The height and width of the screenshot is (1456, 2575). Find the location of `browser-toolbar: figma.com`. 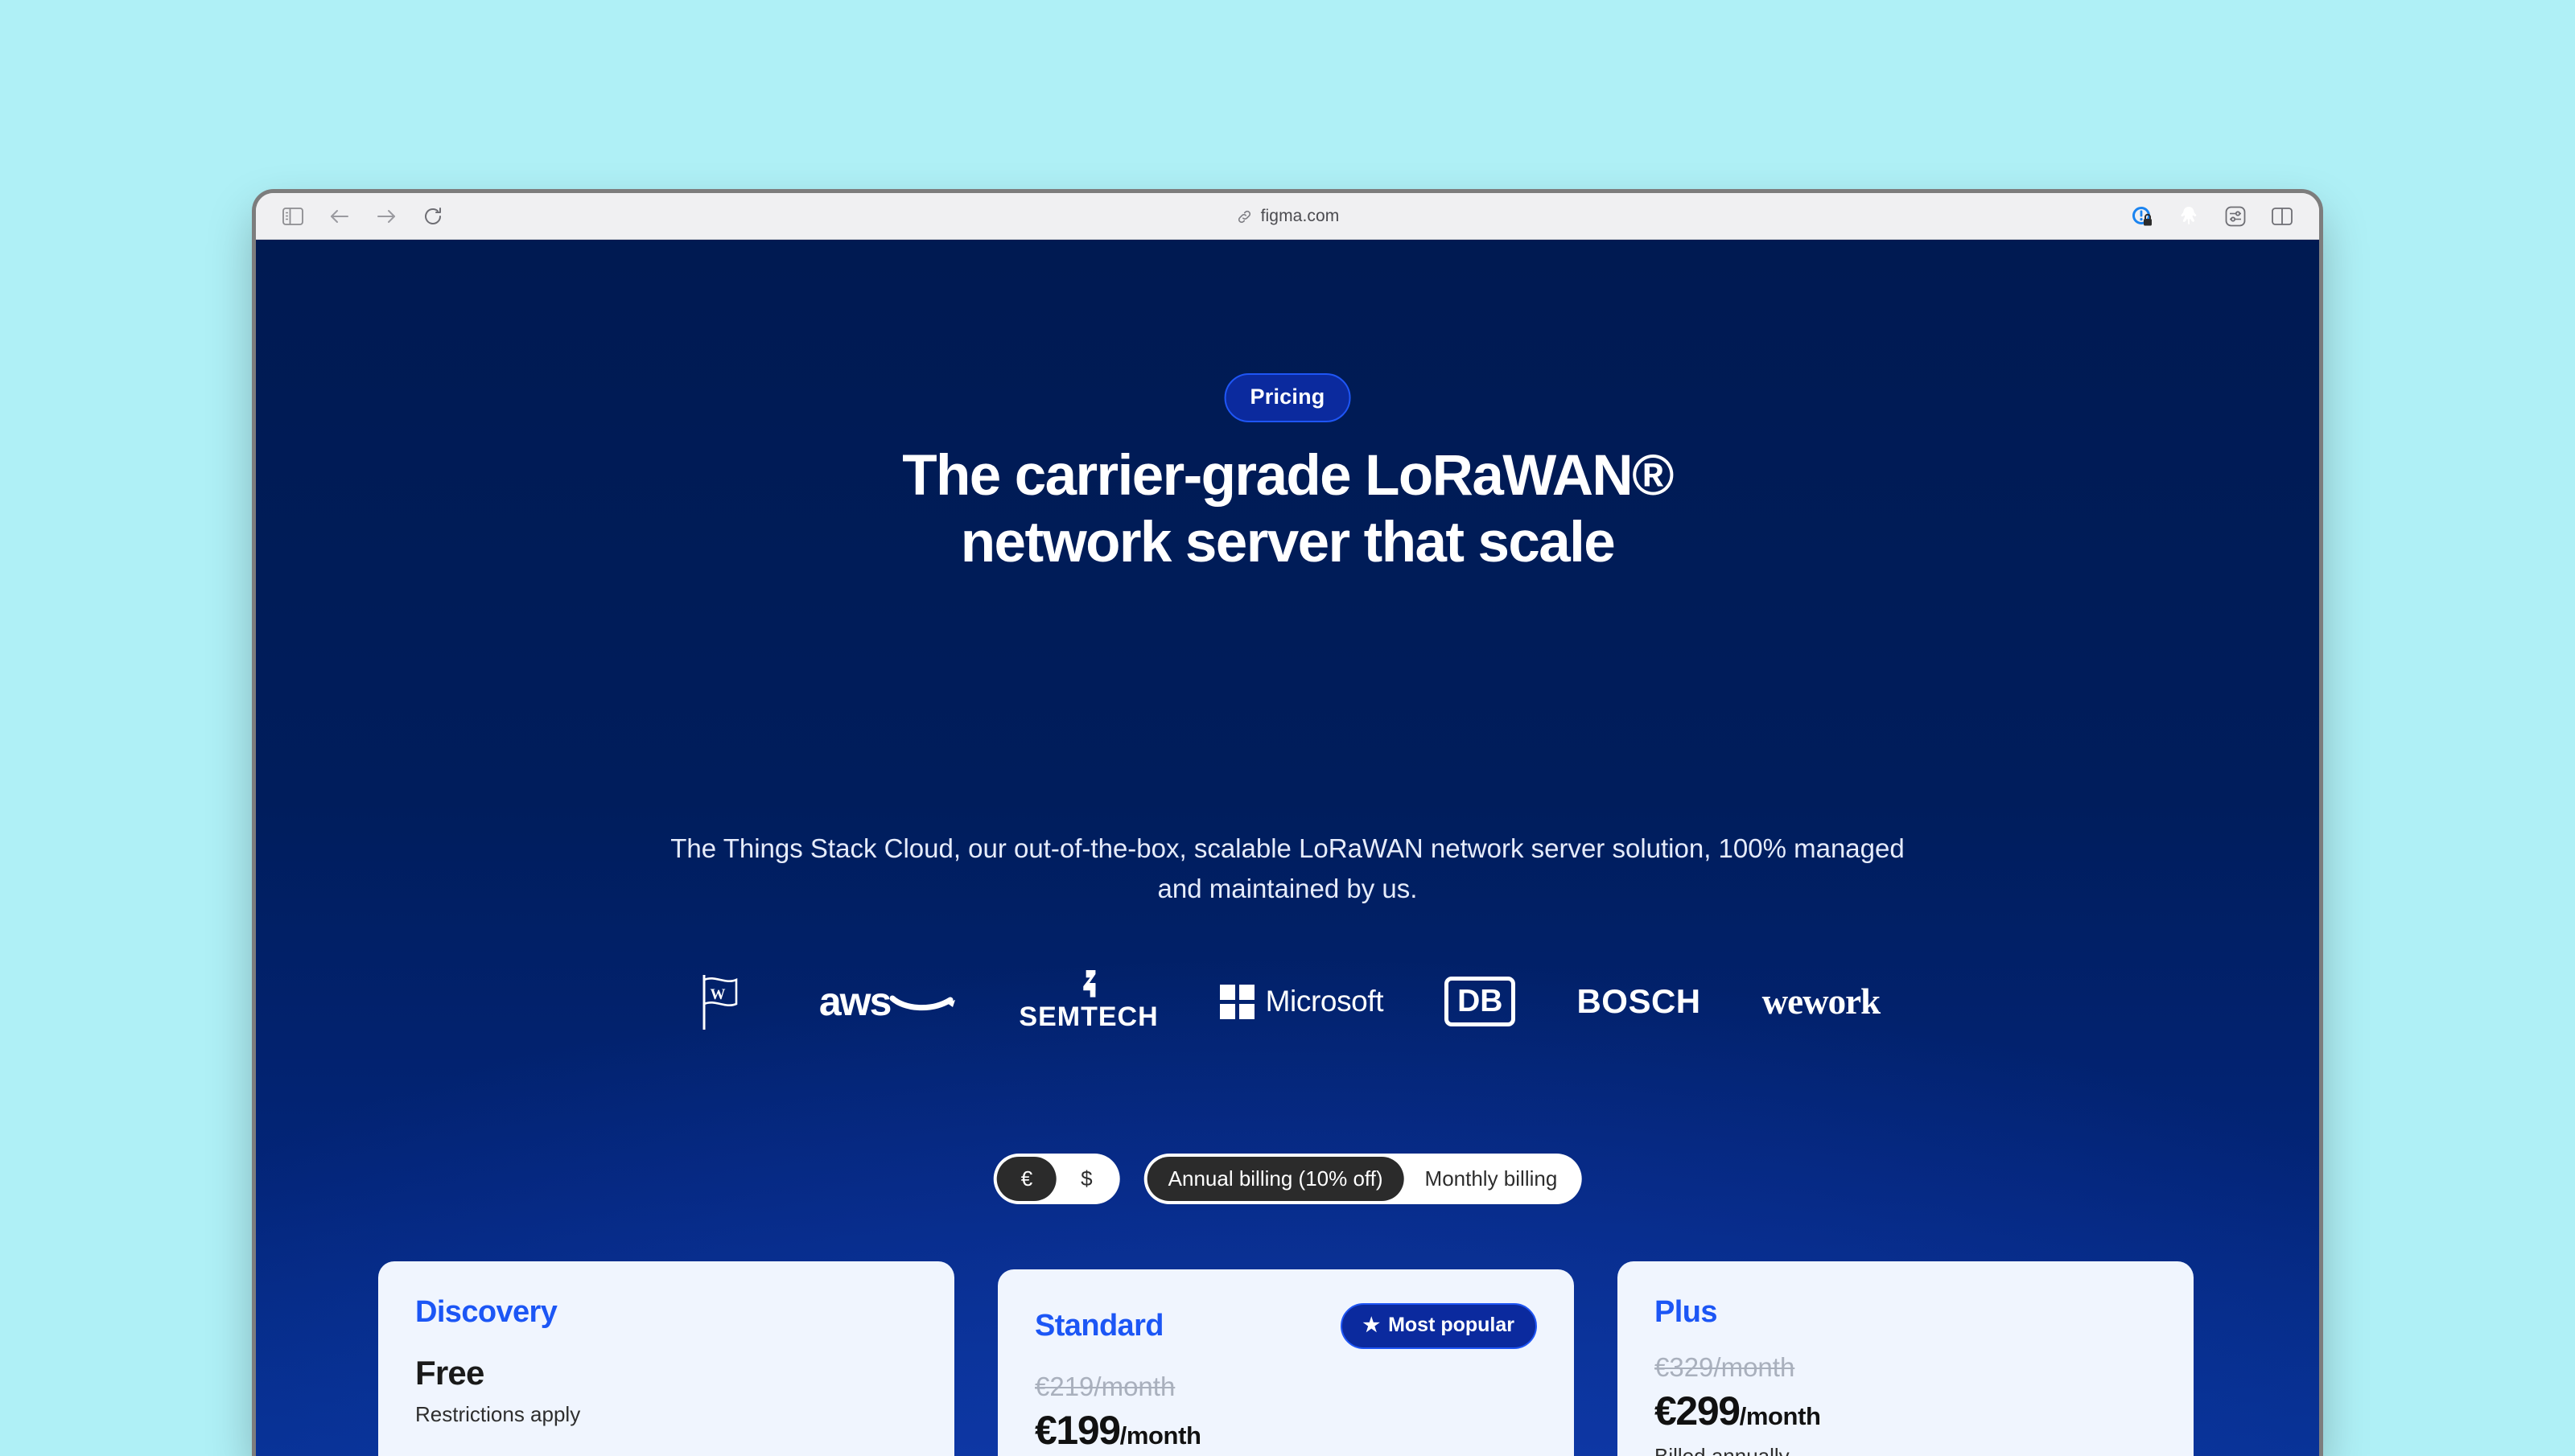

browser-toolbar: figma.com is located at coordinates (1287, 216).